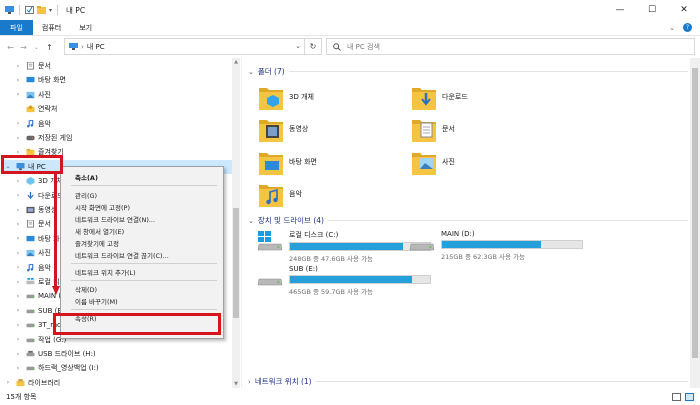 The width and height of the screenshot is (700, 405). What do you see at coordinates (303, 269) in the screenshot?
I see `drive-name: SUB (E:)` at bounding box center [303, 269].